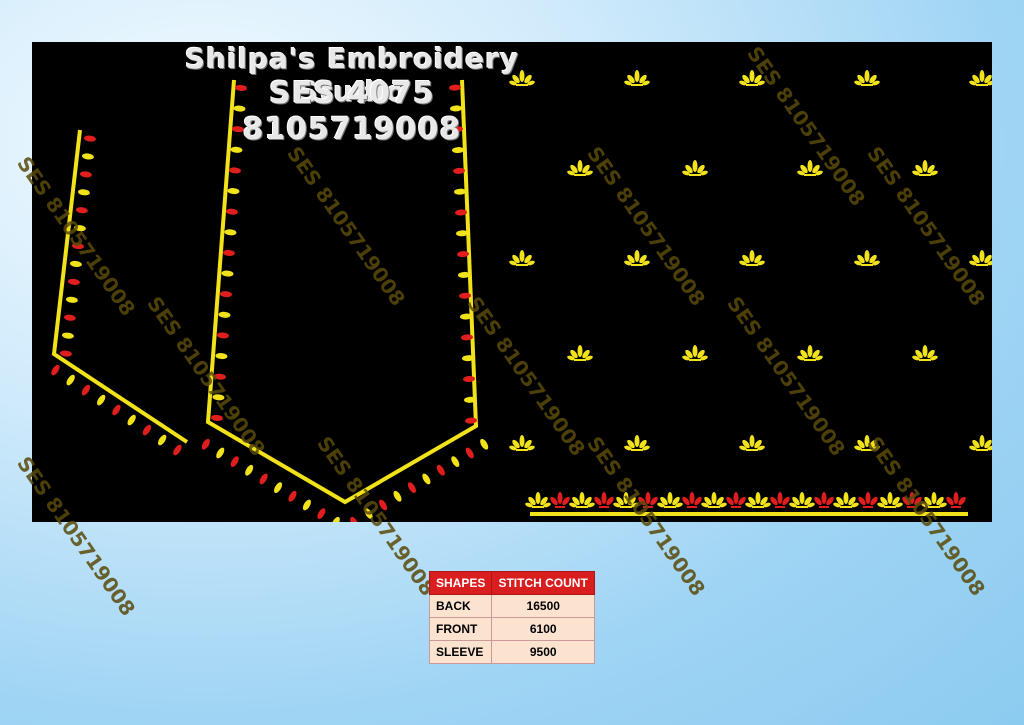 This screenshot has width=1024, height=725. What do you see at coordinates (543, 629) in the screenshot?
I see `count-cell: 6100` at bounding box center [543, 629].